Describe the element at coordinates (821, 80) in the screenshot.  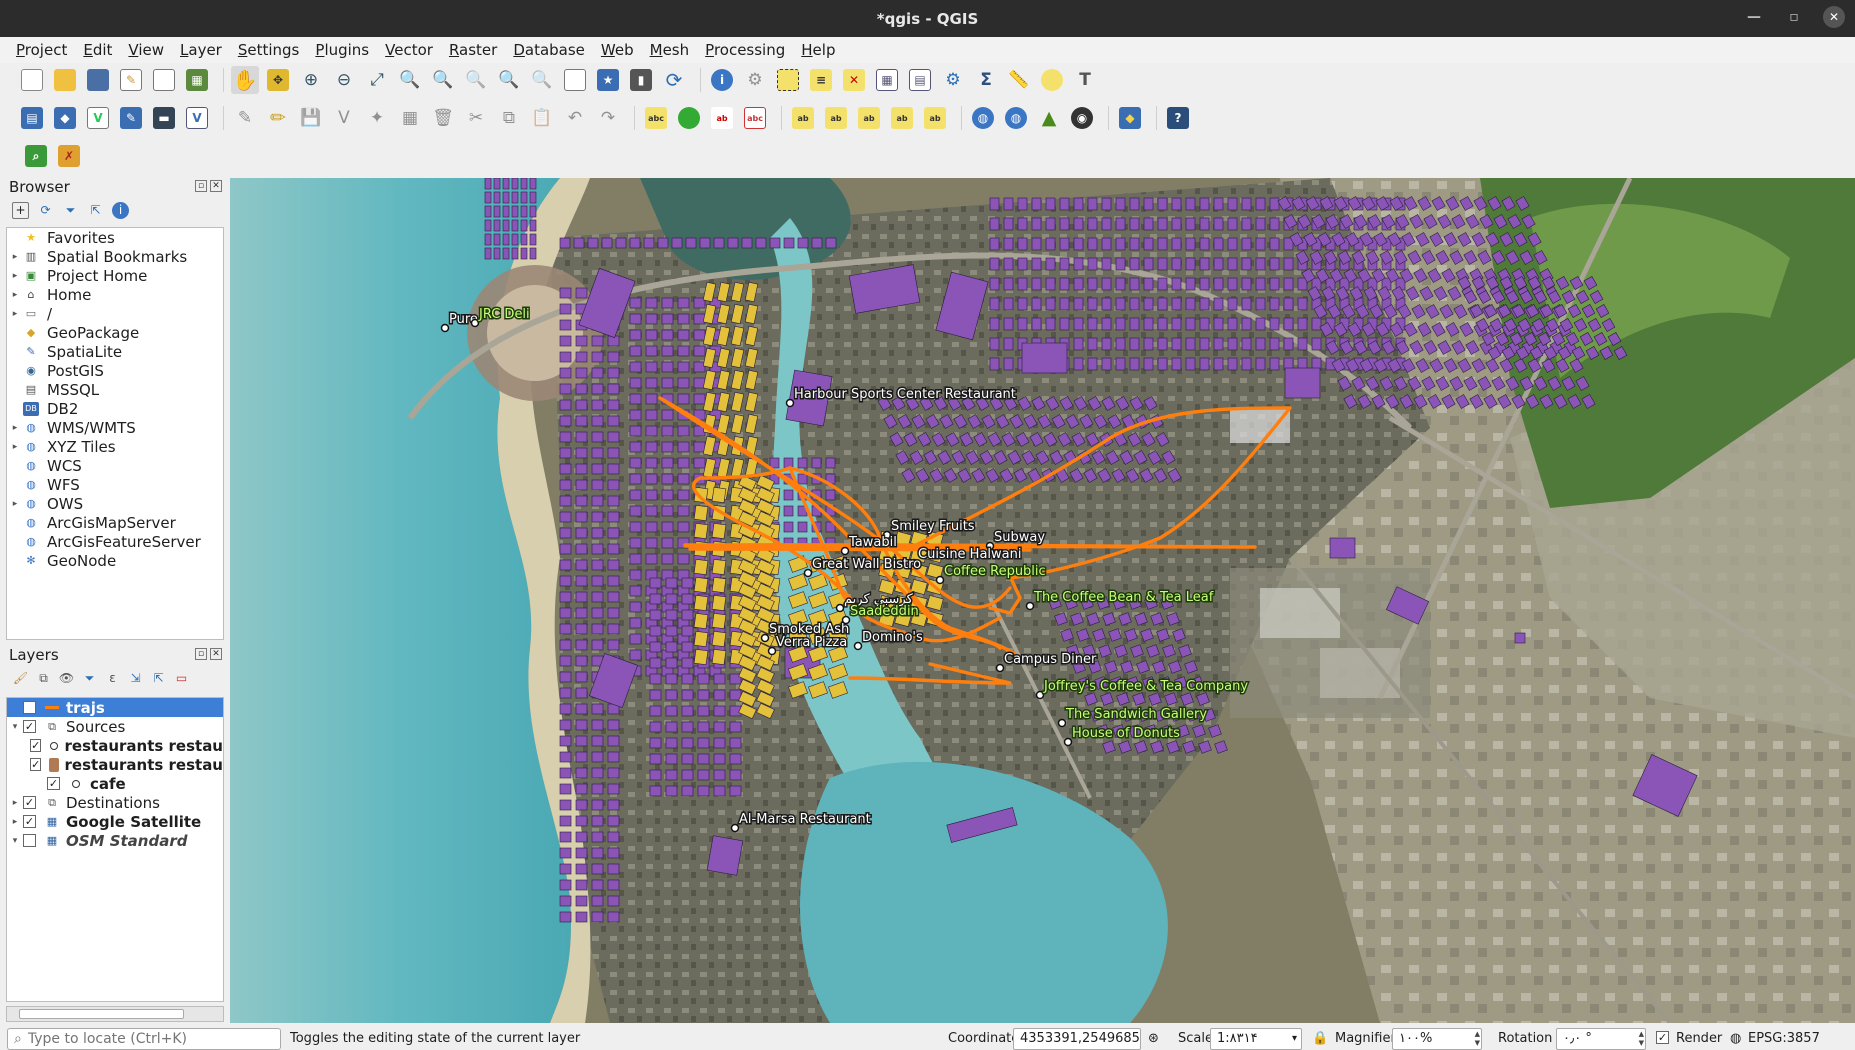
I see `select-by-value-icon: ≡` at that location.